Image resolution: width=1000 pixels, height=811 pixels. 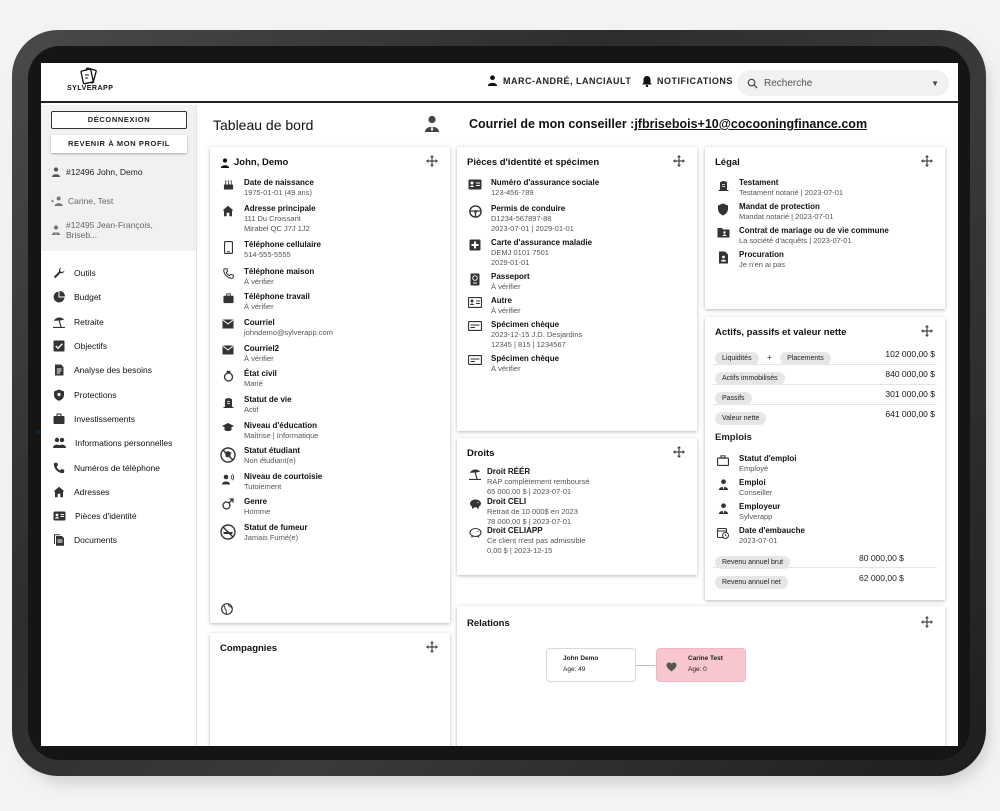 What do you see at coordinates (253, 383) in the screenshot?
I see `field-value: Marié` at bounding box center [253, 383].